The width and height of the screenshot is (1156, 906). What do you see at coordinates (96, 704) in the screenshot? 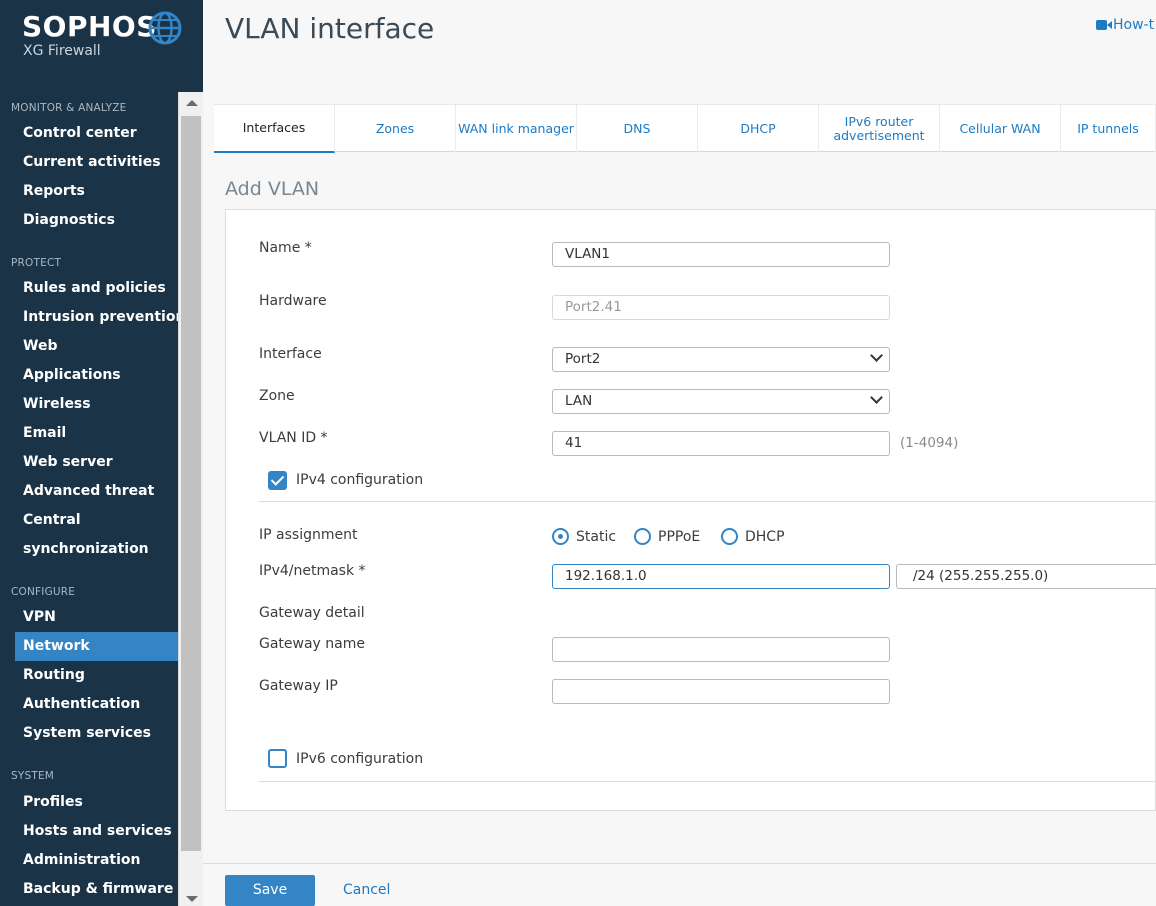
I see `sidebar-item-authentication: Authentication` at bounding box center [96, 704].